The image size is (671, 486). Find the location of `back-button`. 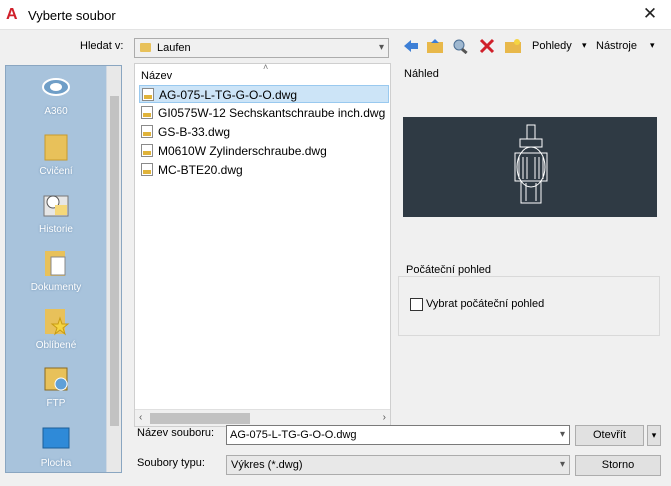

back-button is located at coordinates (412, 48).